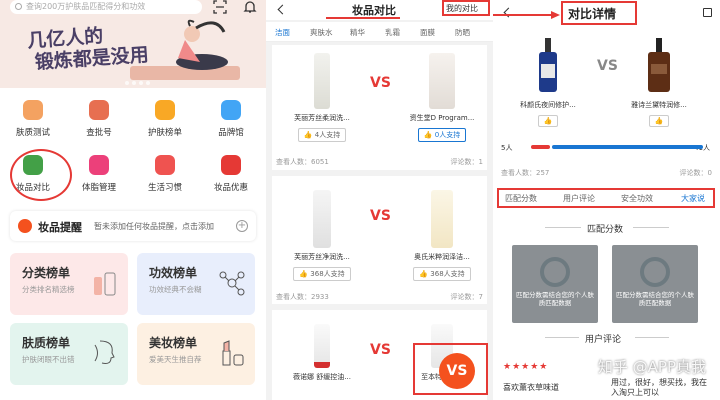 This screenshot has height=400, width=720. I want to click on left-product: 芙丽芳丝柔润洗... 👍 4人支持, so click(322, 97).